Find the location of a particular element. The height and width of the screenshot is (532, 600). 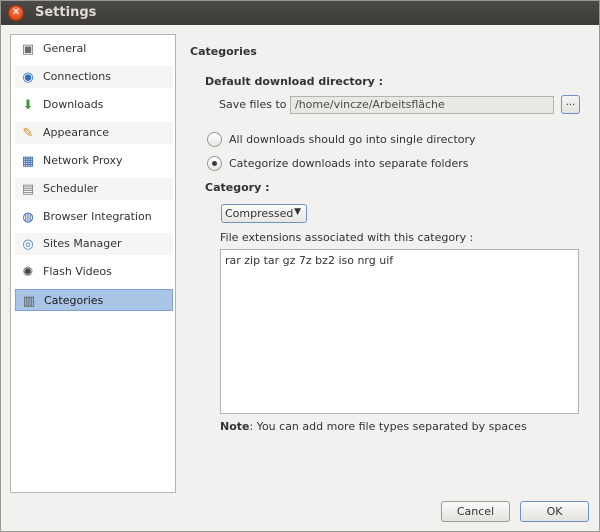

sidebar-item-sites-manager: ◎ Sites Manager is located at coordinates (94, 244).